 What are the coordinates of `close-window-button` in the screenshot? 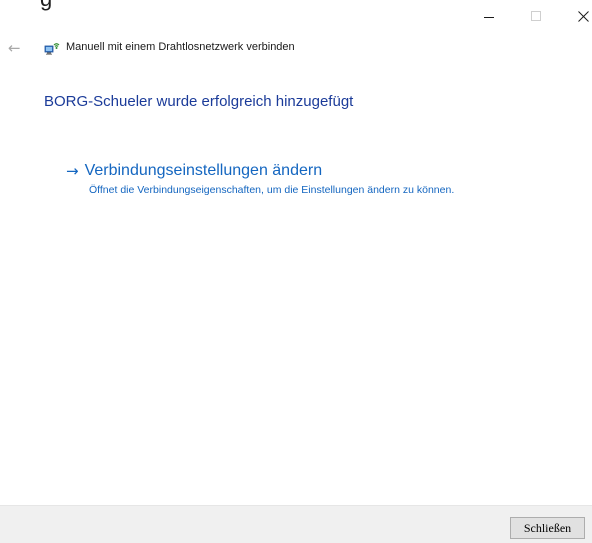 It's located at (576, 16).